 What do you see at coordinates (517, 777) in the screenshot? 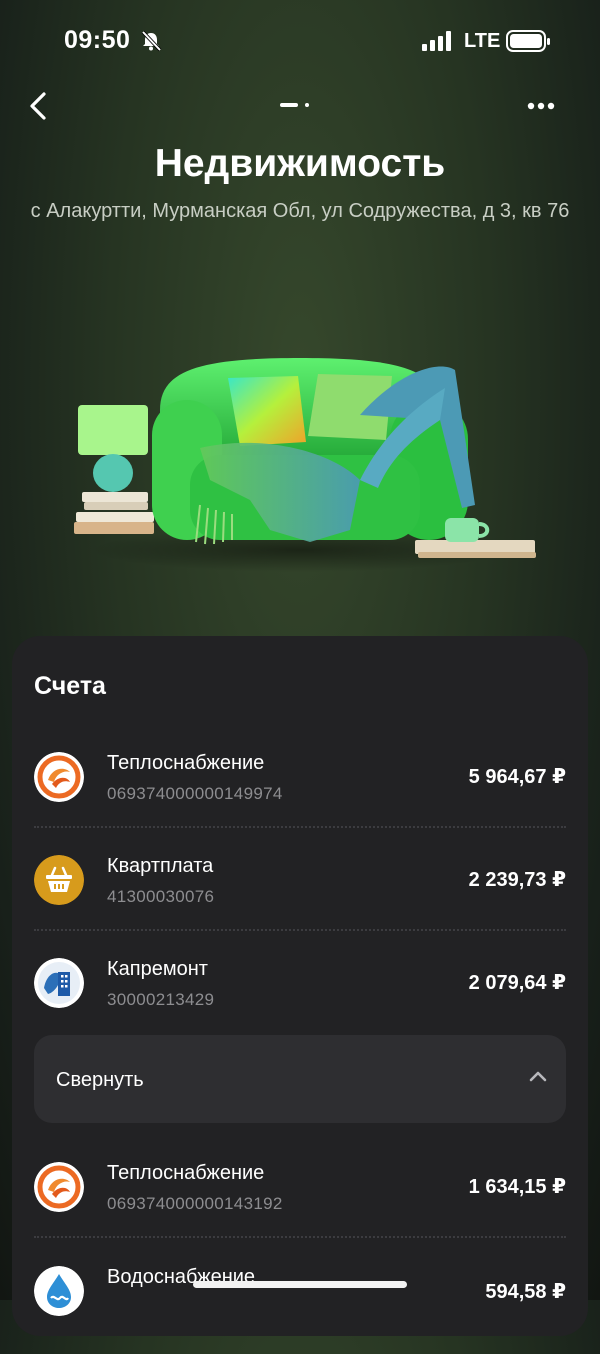
I see `account-amount: 5 964,67 ₽` at bounding box center [517, 777].